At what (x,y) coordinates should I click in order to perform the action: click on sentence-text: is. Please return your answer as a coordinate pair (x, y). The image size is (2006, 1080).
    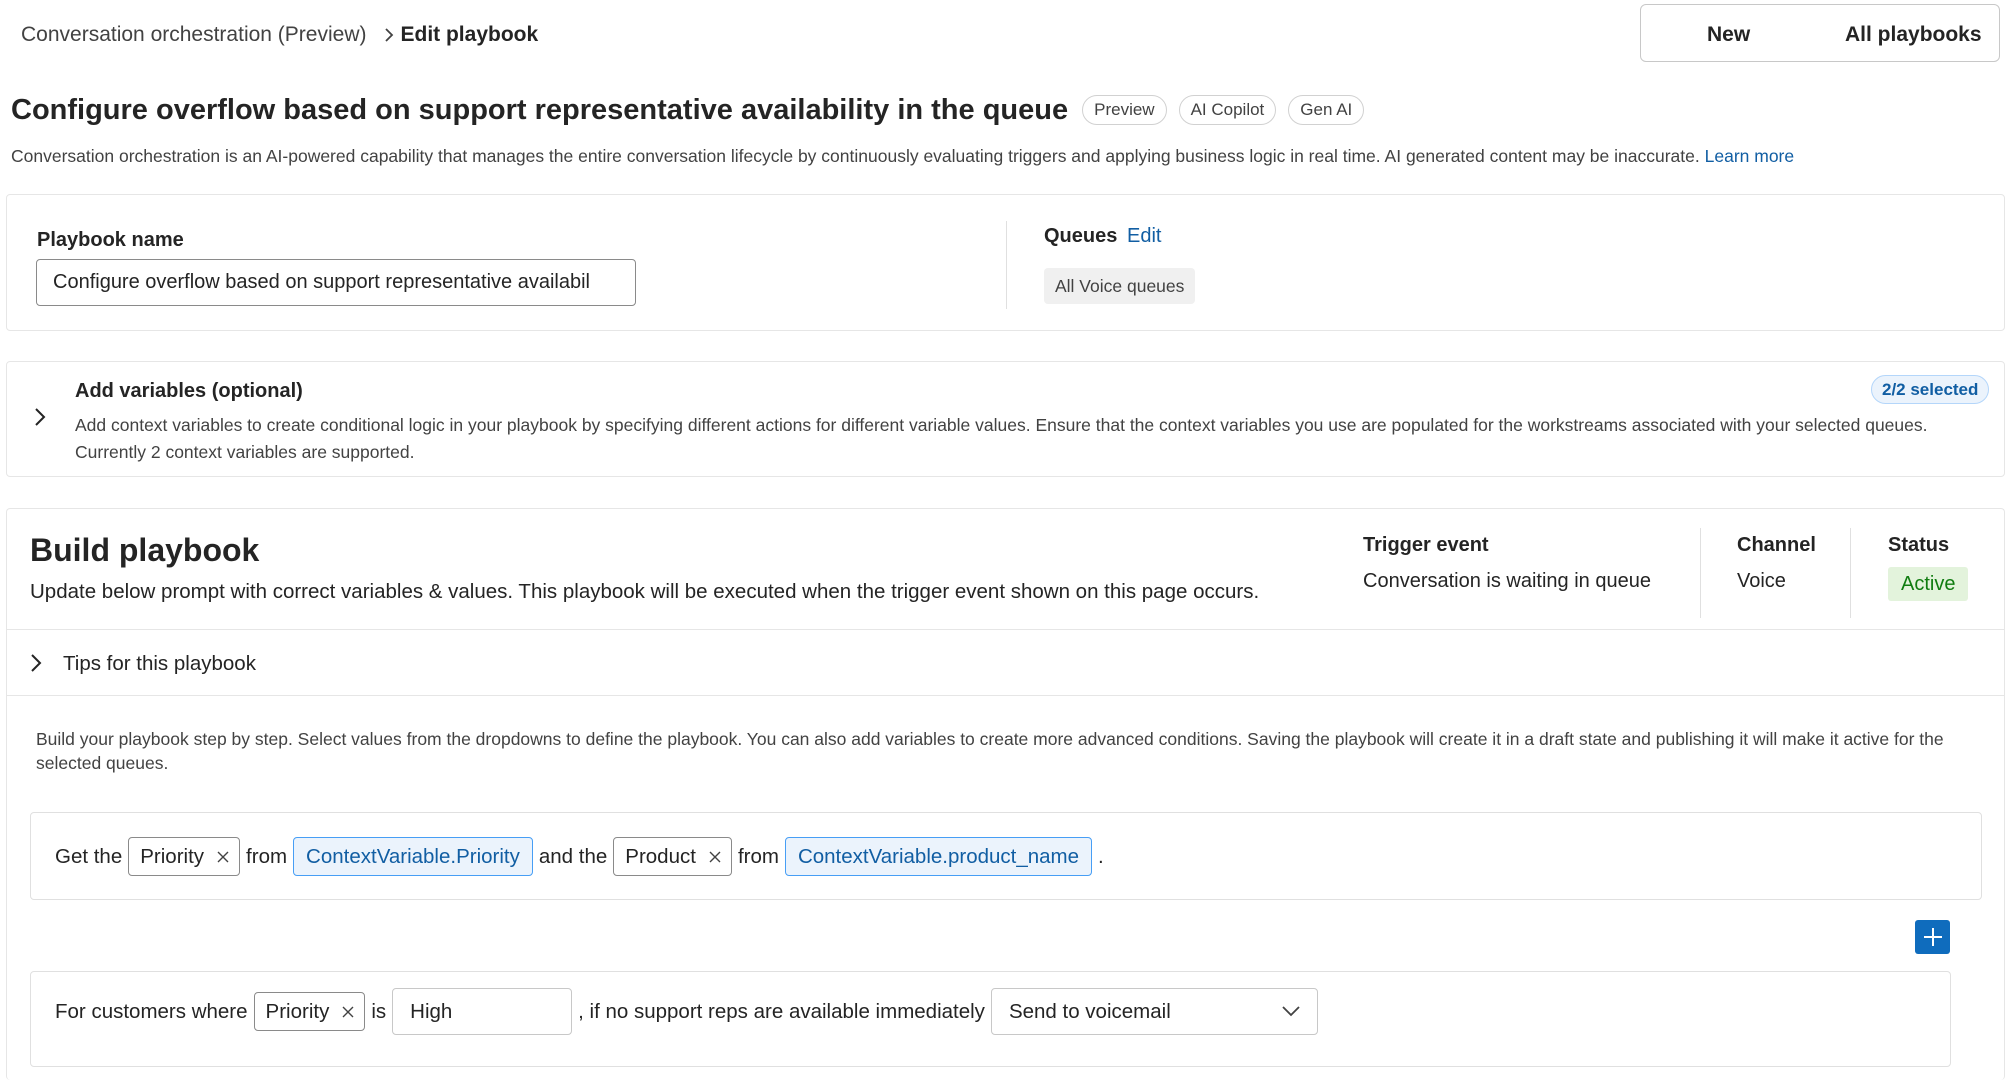
    Looking at the image, I should click on (379, 1011).